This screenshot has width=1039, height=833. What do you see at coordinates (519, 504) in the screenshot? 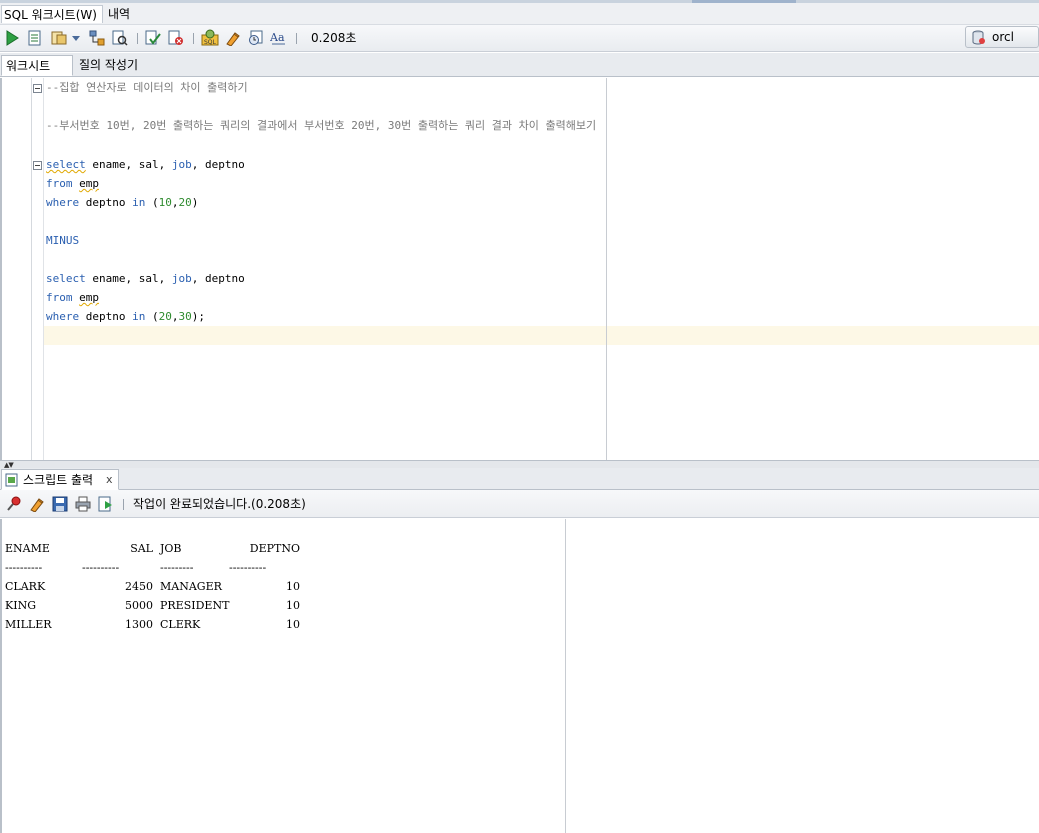
I see `output-toolbar: 작업이 완료되었습니다.(0.208초)` at bounding box center [519, 504].